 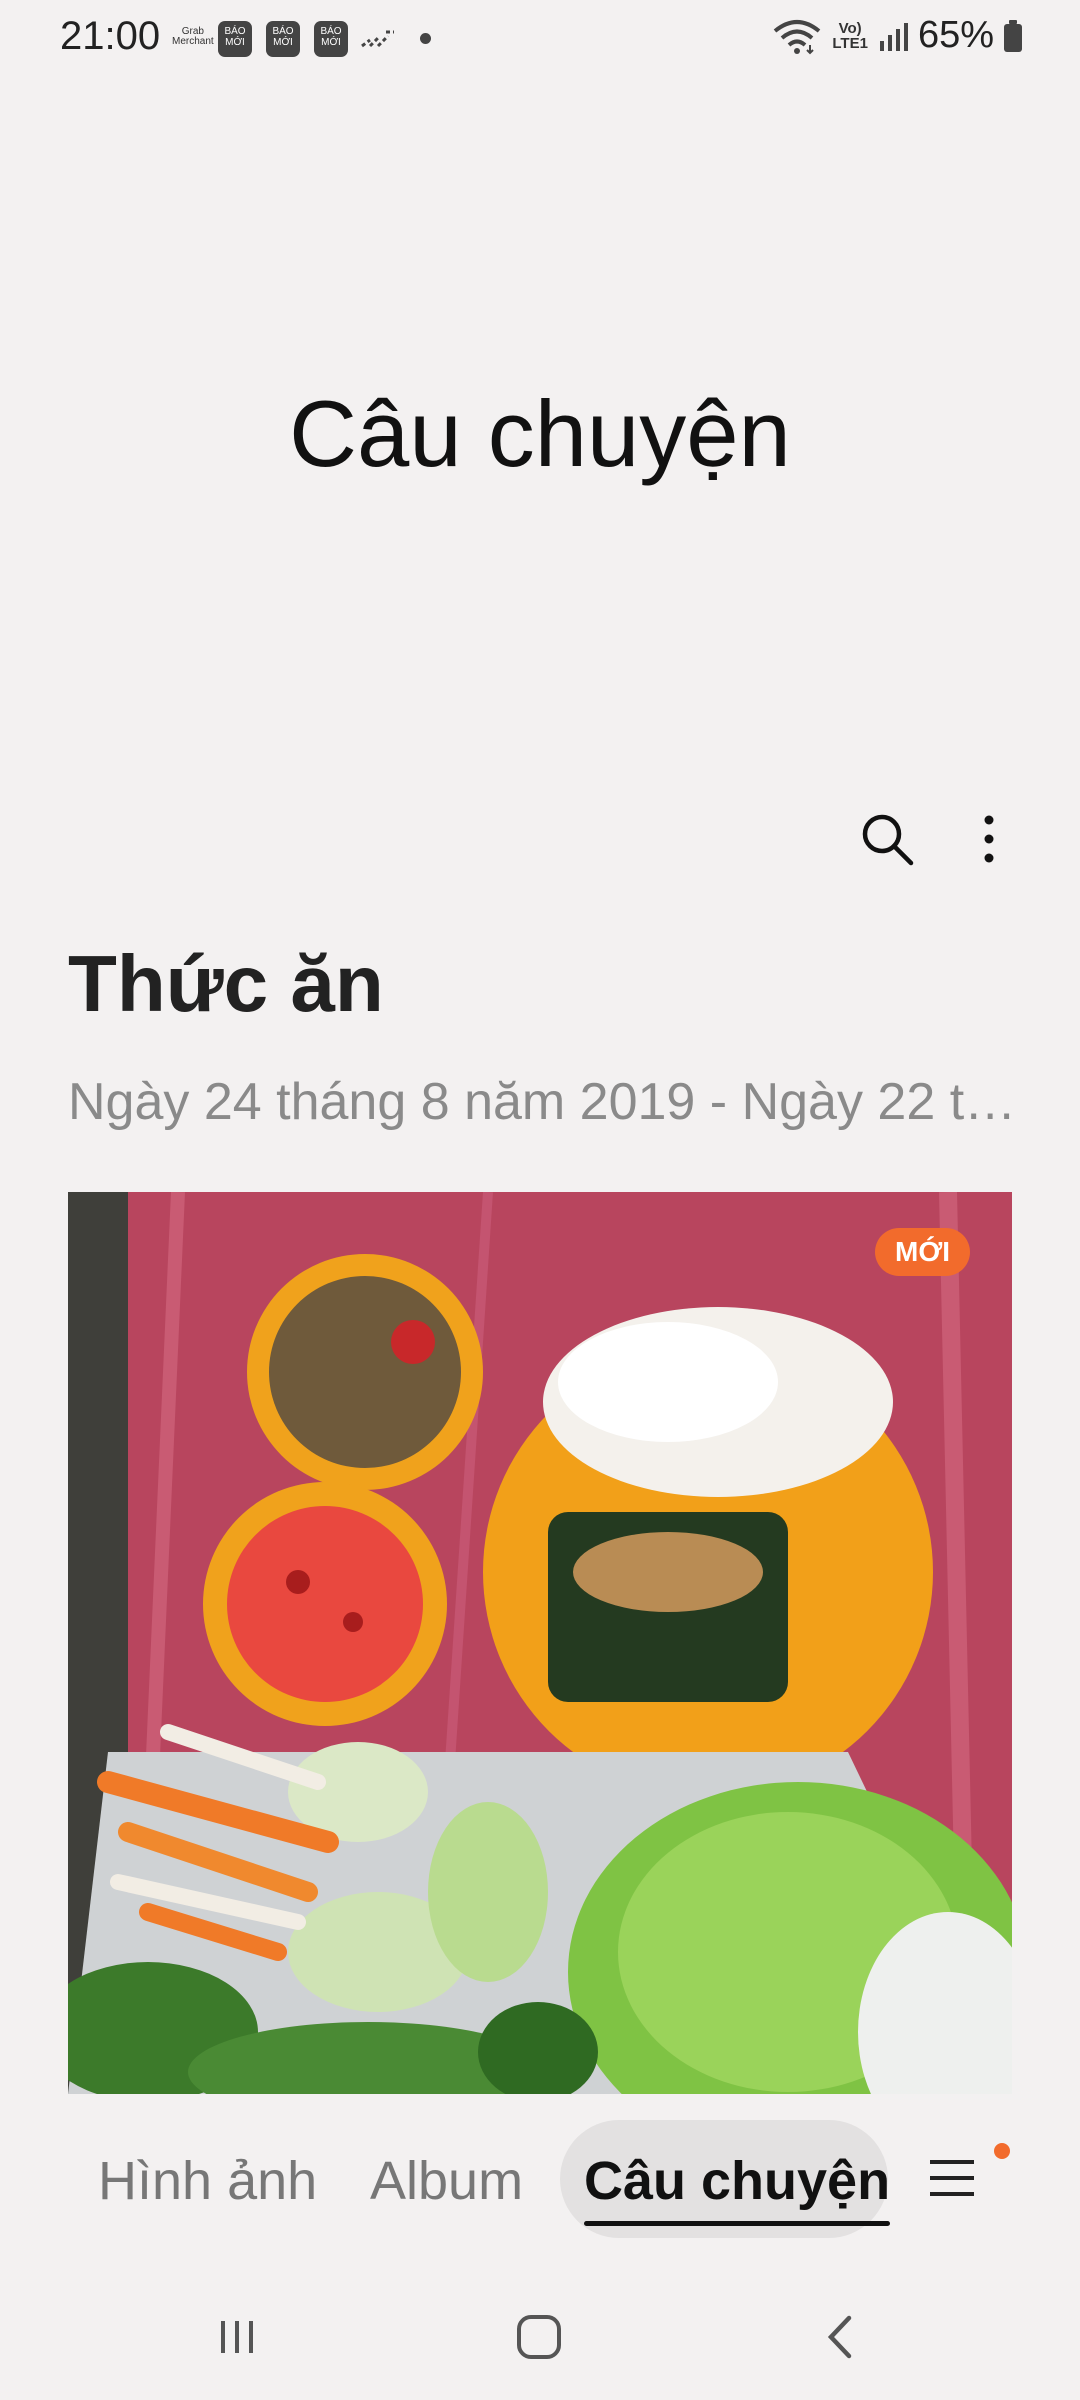 I want to click on tab-stories-label: Câu chuyện, so click(x=737, y=2181).